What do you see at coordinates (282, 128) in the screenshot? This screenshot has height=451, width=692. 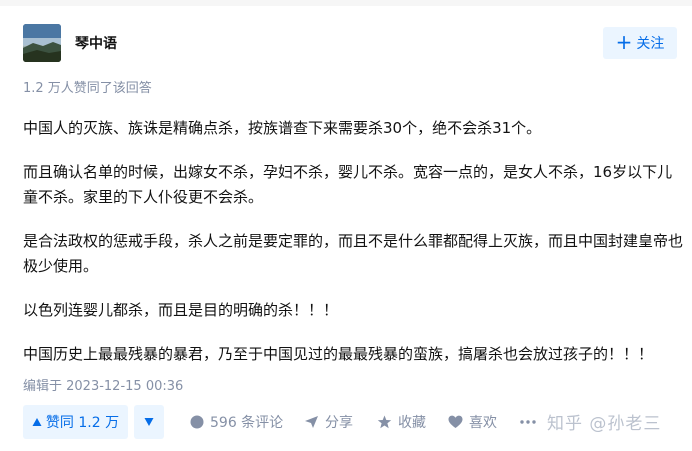 I see `content-paragraph: 中国人的灭族、族诛是精确点杀，按族谱查下来需要杀30个，绝不会杀31个。` at bounding box center [282, 128].